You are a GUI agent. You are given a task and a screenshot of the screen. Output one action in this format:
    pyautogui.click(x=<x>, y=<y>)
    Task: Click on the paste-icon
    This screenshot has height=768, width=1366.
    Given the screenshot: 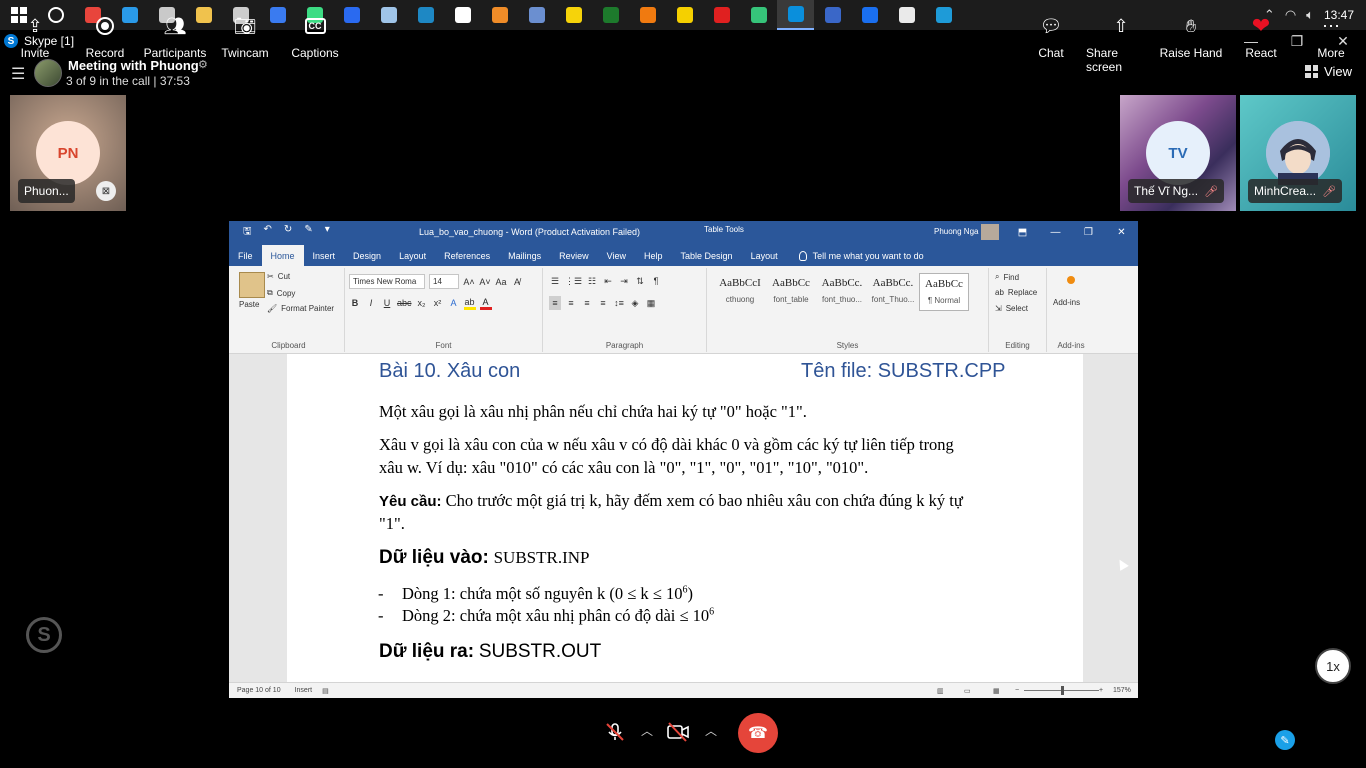 What is the action you would take?
    pyautogui.click(x=252, y=285)
    